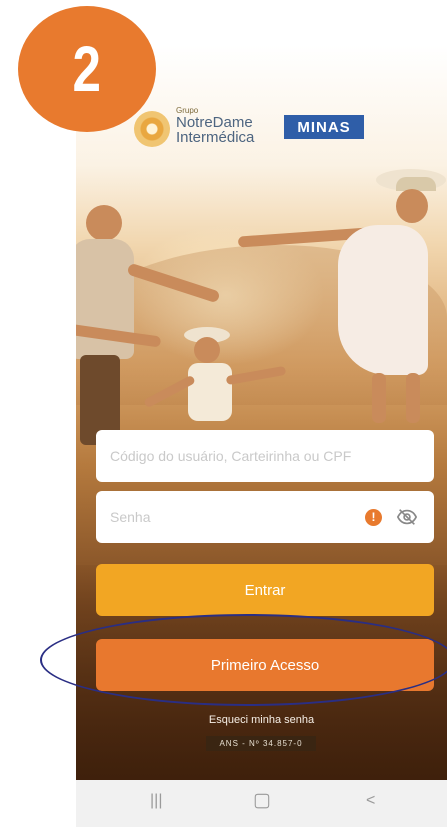 The image size is (447, 827). Describe the element at coordinates (265, 517) in the screenshot. I see `password-input: Senha !` at that location.